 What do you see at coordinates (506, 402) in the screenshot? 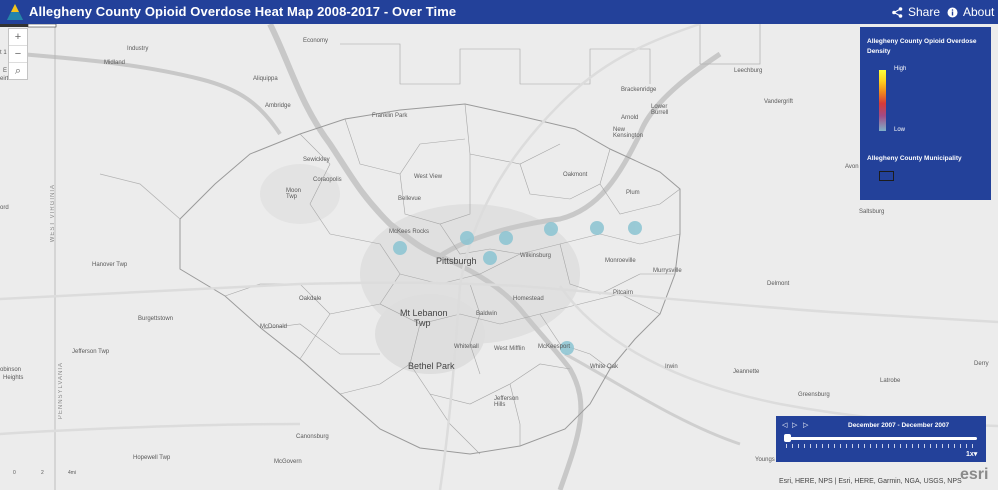
I see `place-label: Jefferson Hills` at bounding box center [506, 402].